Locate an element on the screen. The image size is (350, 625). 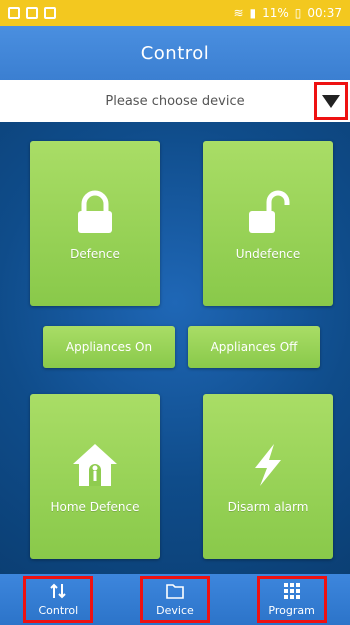
device-select: Please choose device is located at coordinates (175, 101).